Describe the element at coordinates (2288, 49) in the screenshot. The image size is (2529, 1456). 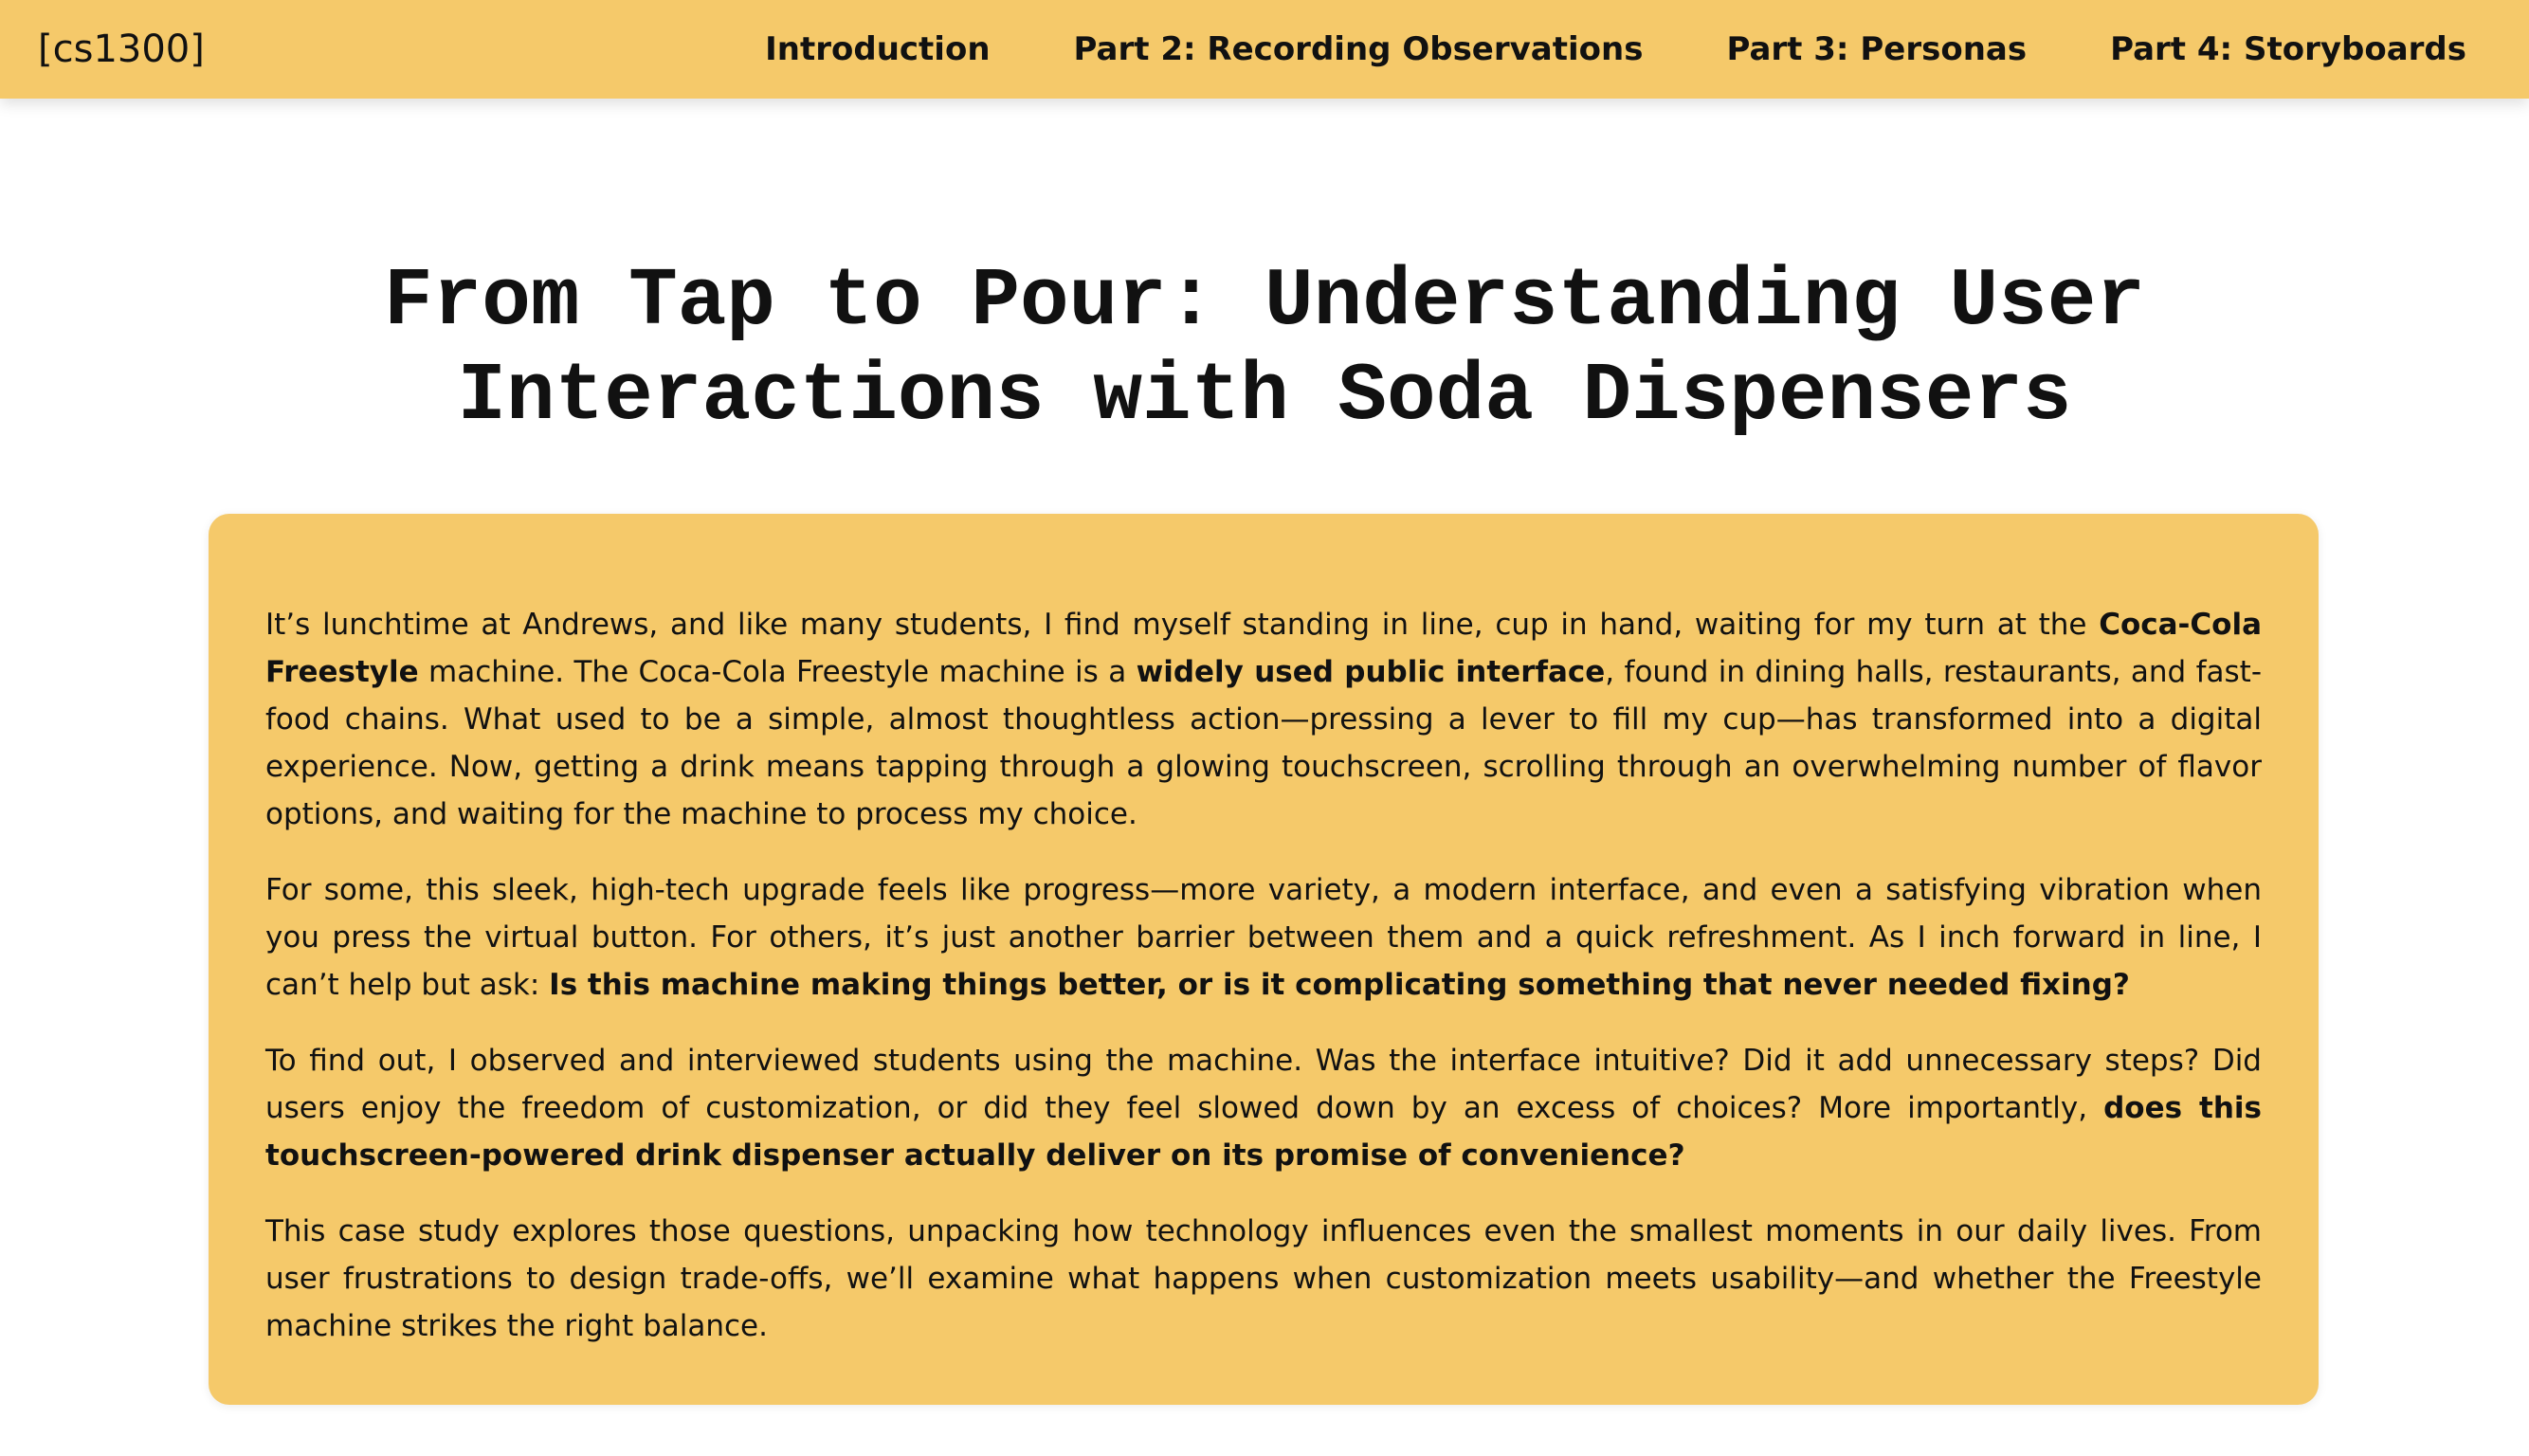
I see `nav-link-storyboards: Part 4: Storyboards` at that location.